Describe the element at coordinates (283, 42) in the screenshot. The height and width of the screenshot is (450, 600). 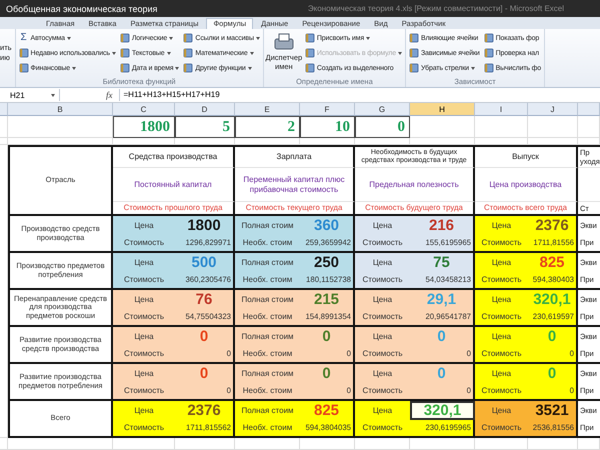
I see `printer-icon` at that location.